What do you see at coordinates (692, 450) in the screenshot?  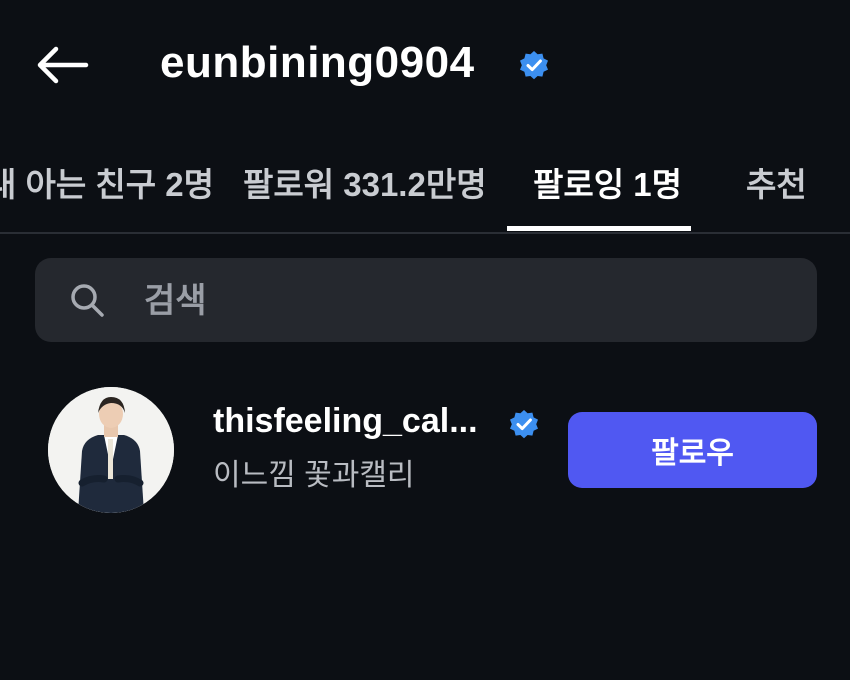 I see `follow-button: 팔로우` at bounding box center [692, 450].